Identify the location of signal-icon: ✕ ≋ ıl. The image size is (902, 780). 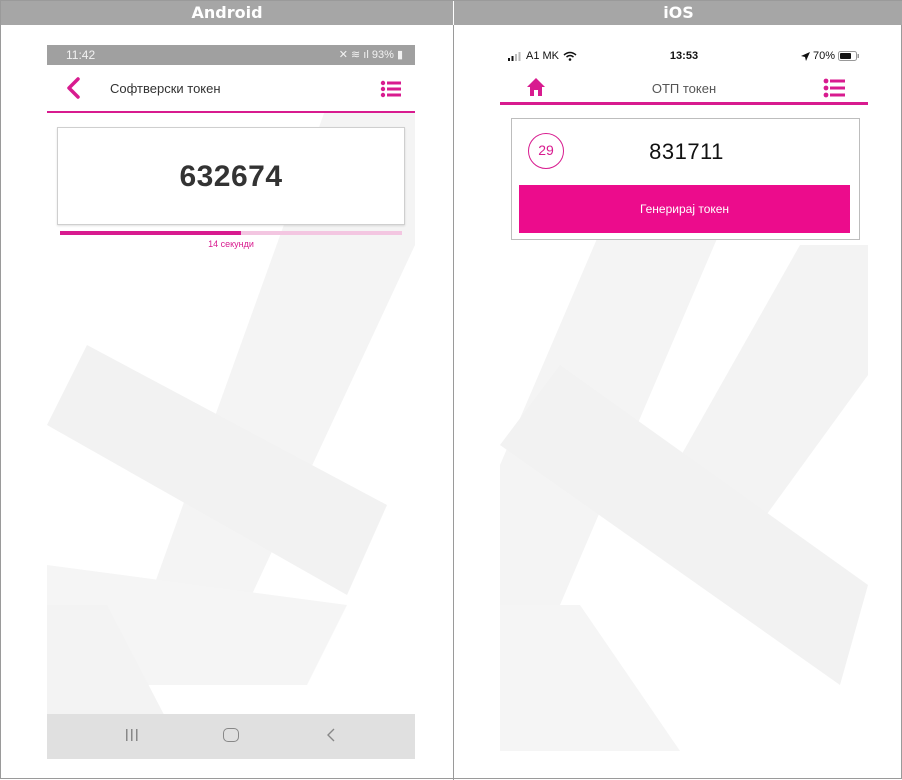
(355, 55).